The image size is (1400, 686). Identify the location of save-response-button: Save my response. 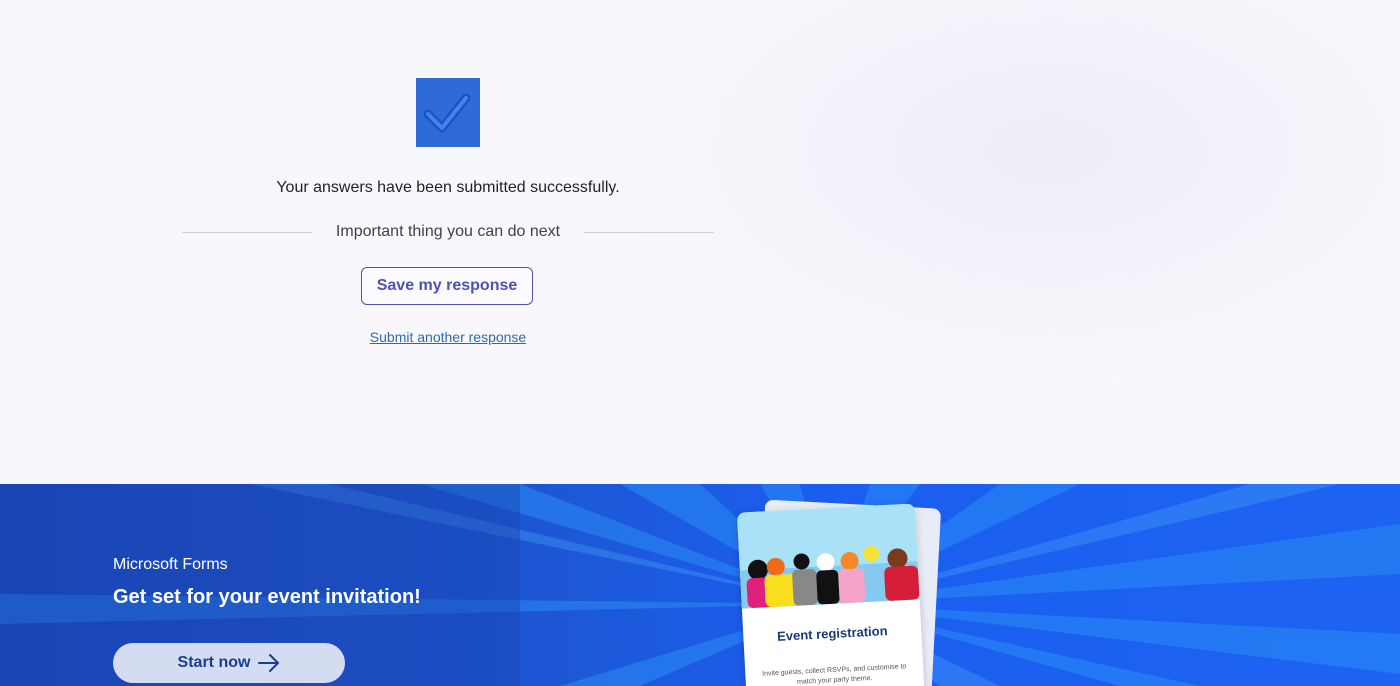
(447, 286).